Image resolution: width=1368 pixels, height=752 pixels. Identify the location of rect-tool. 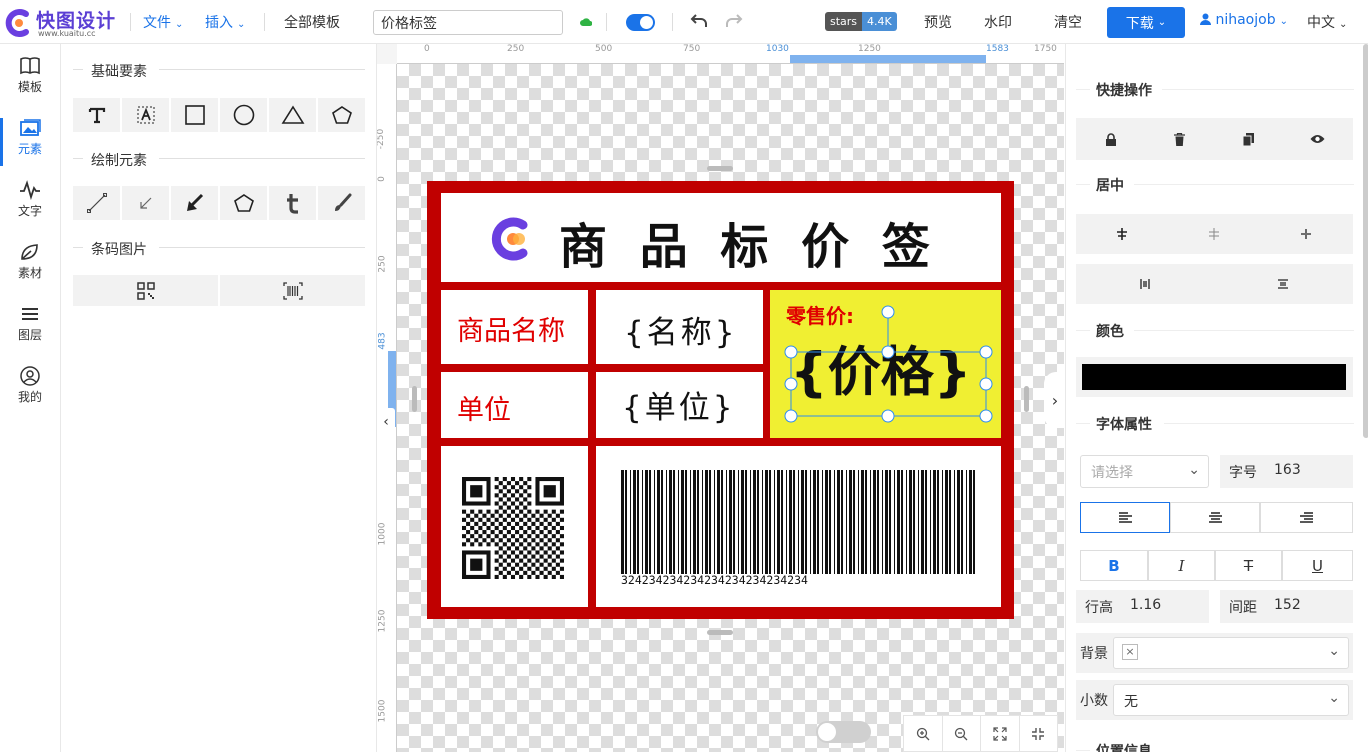
(194, 115).